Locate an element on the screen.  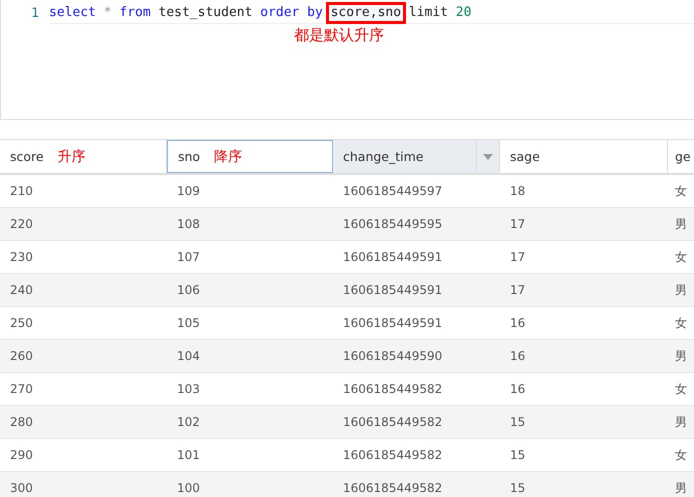
code-token: * is located at coordinates (108, 12).